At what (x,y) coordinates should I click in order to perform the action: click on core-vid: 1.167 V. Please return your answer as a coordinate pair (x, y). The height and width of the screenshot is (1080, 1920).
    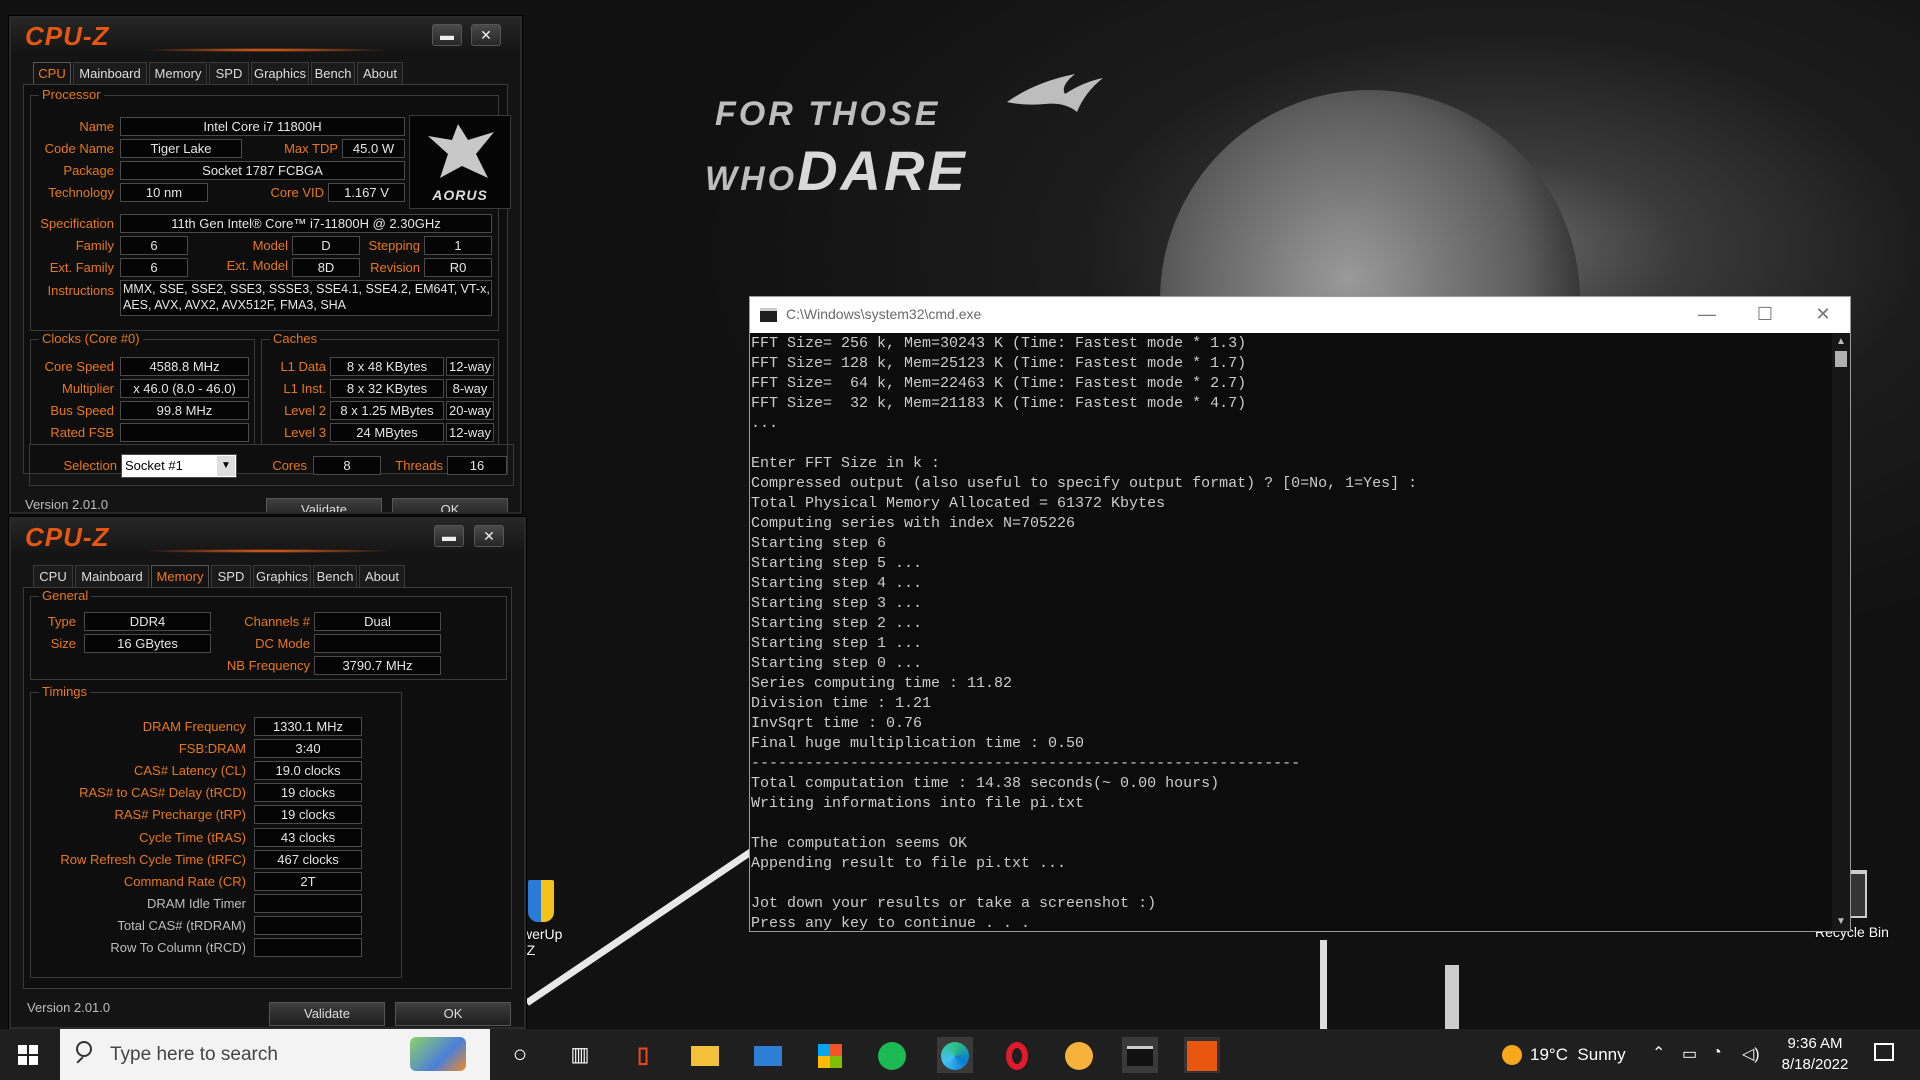
    Looking at the image, I should click on (366, 192).